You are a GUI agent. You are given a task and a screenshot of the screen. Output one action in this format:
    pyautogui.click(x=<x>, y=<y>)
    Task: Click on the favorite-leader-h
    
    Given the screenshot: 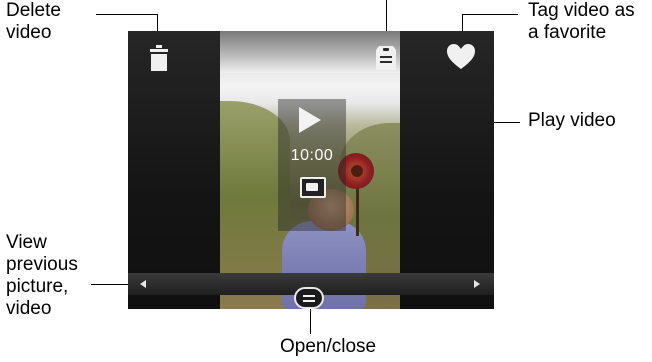 What is the action you would take?
    pyautogui.click(x=490, y=14)
    